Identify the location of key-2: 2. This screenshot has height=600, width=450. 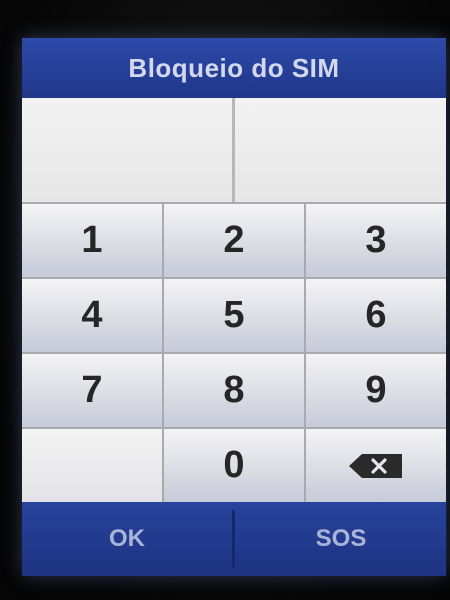
(234, 240).